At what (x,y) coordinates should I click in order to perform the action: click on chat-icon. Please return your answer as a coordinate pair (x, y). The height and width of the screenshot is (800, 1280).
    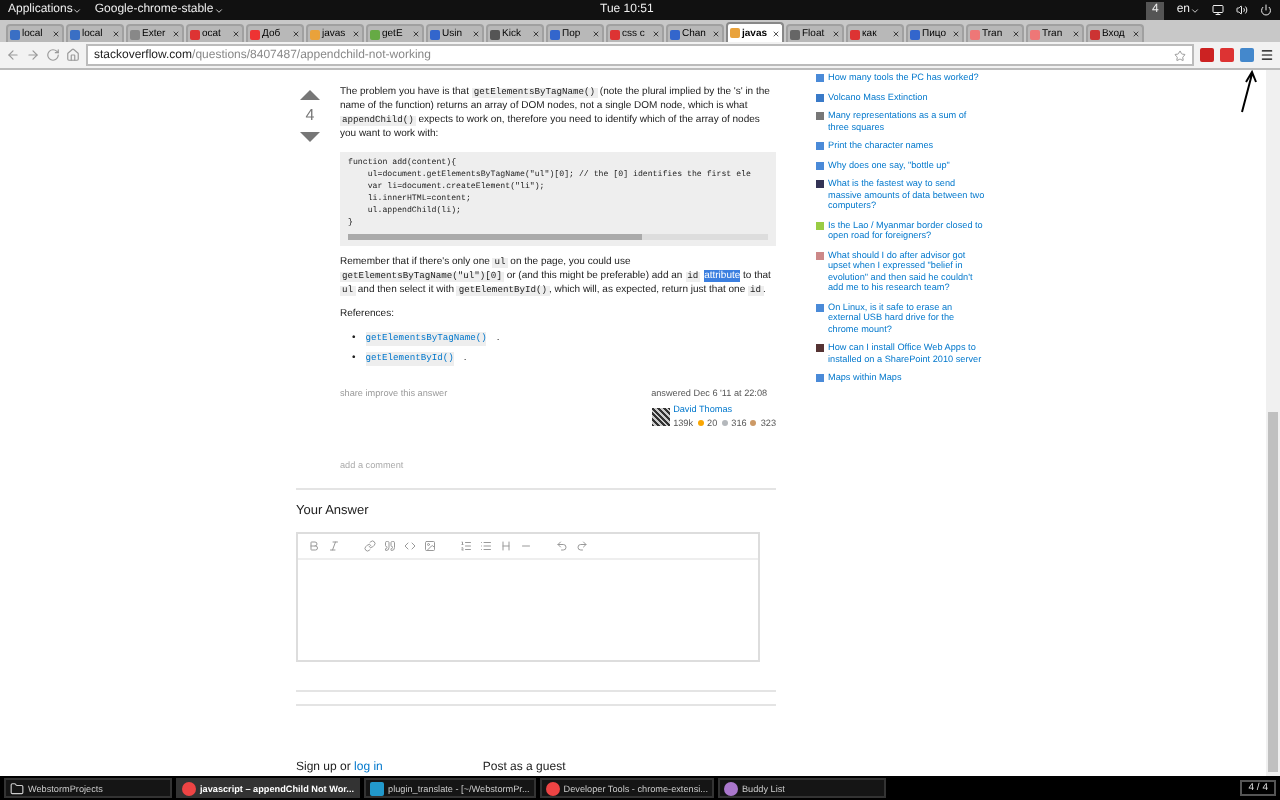
    Looking at the image, I should click on (730, 788).